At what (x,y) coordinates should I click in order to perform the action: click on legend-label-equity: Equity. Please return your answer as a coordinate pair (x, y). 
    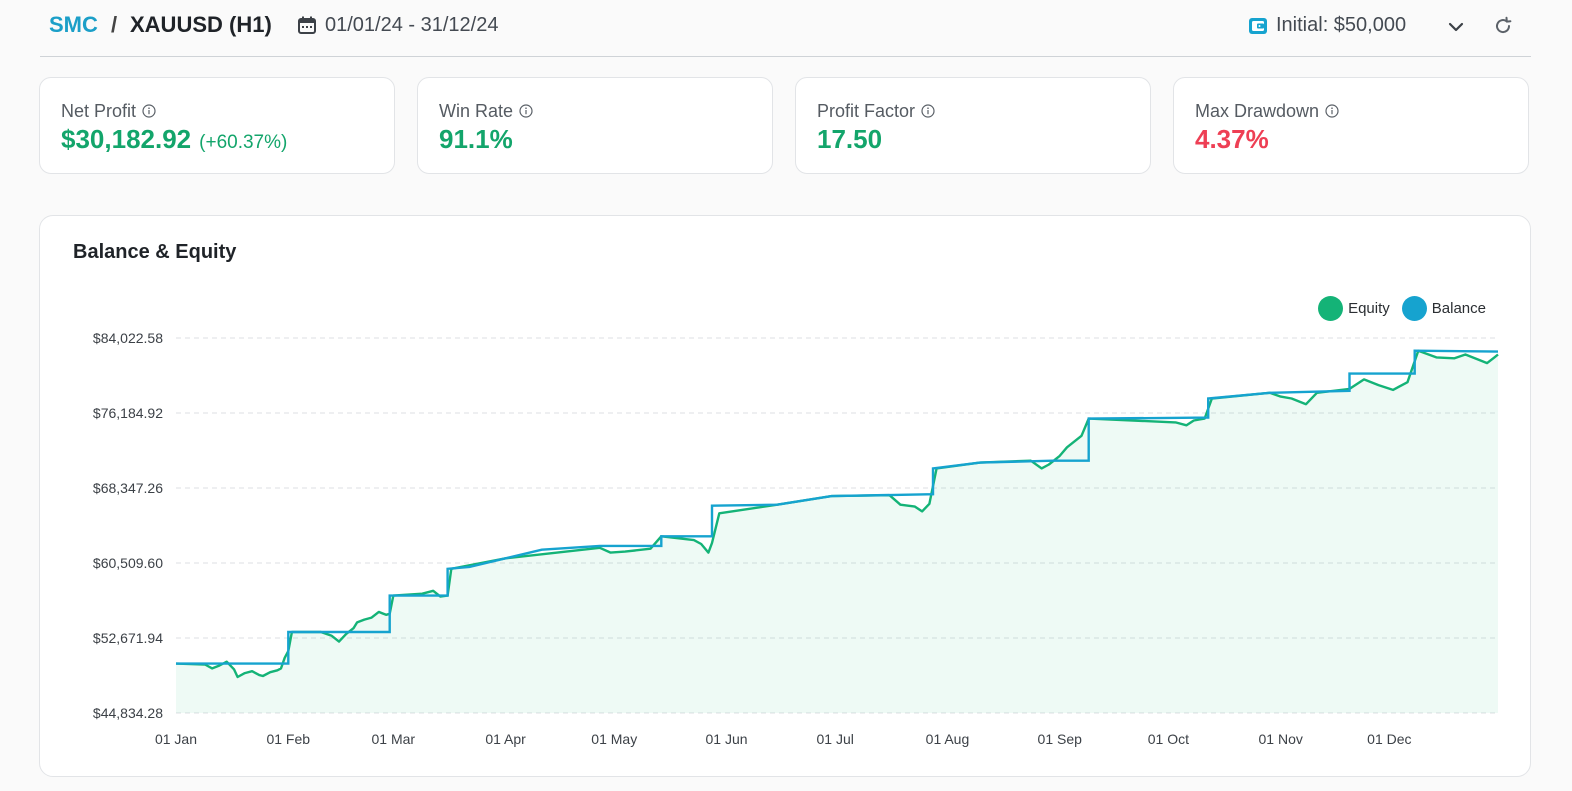
    Looking at the image, I should click on (1369, 308).